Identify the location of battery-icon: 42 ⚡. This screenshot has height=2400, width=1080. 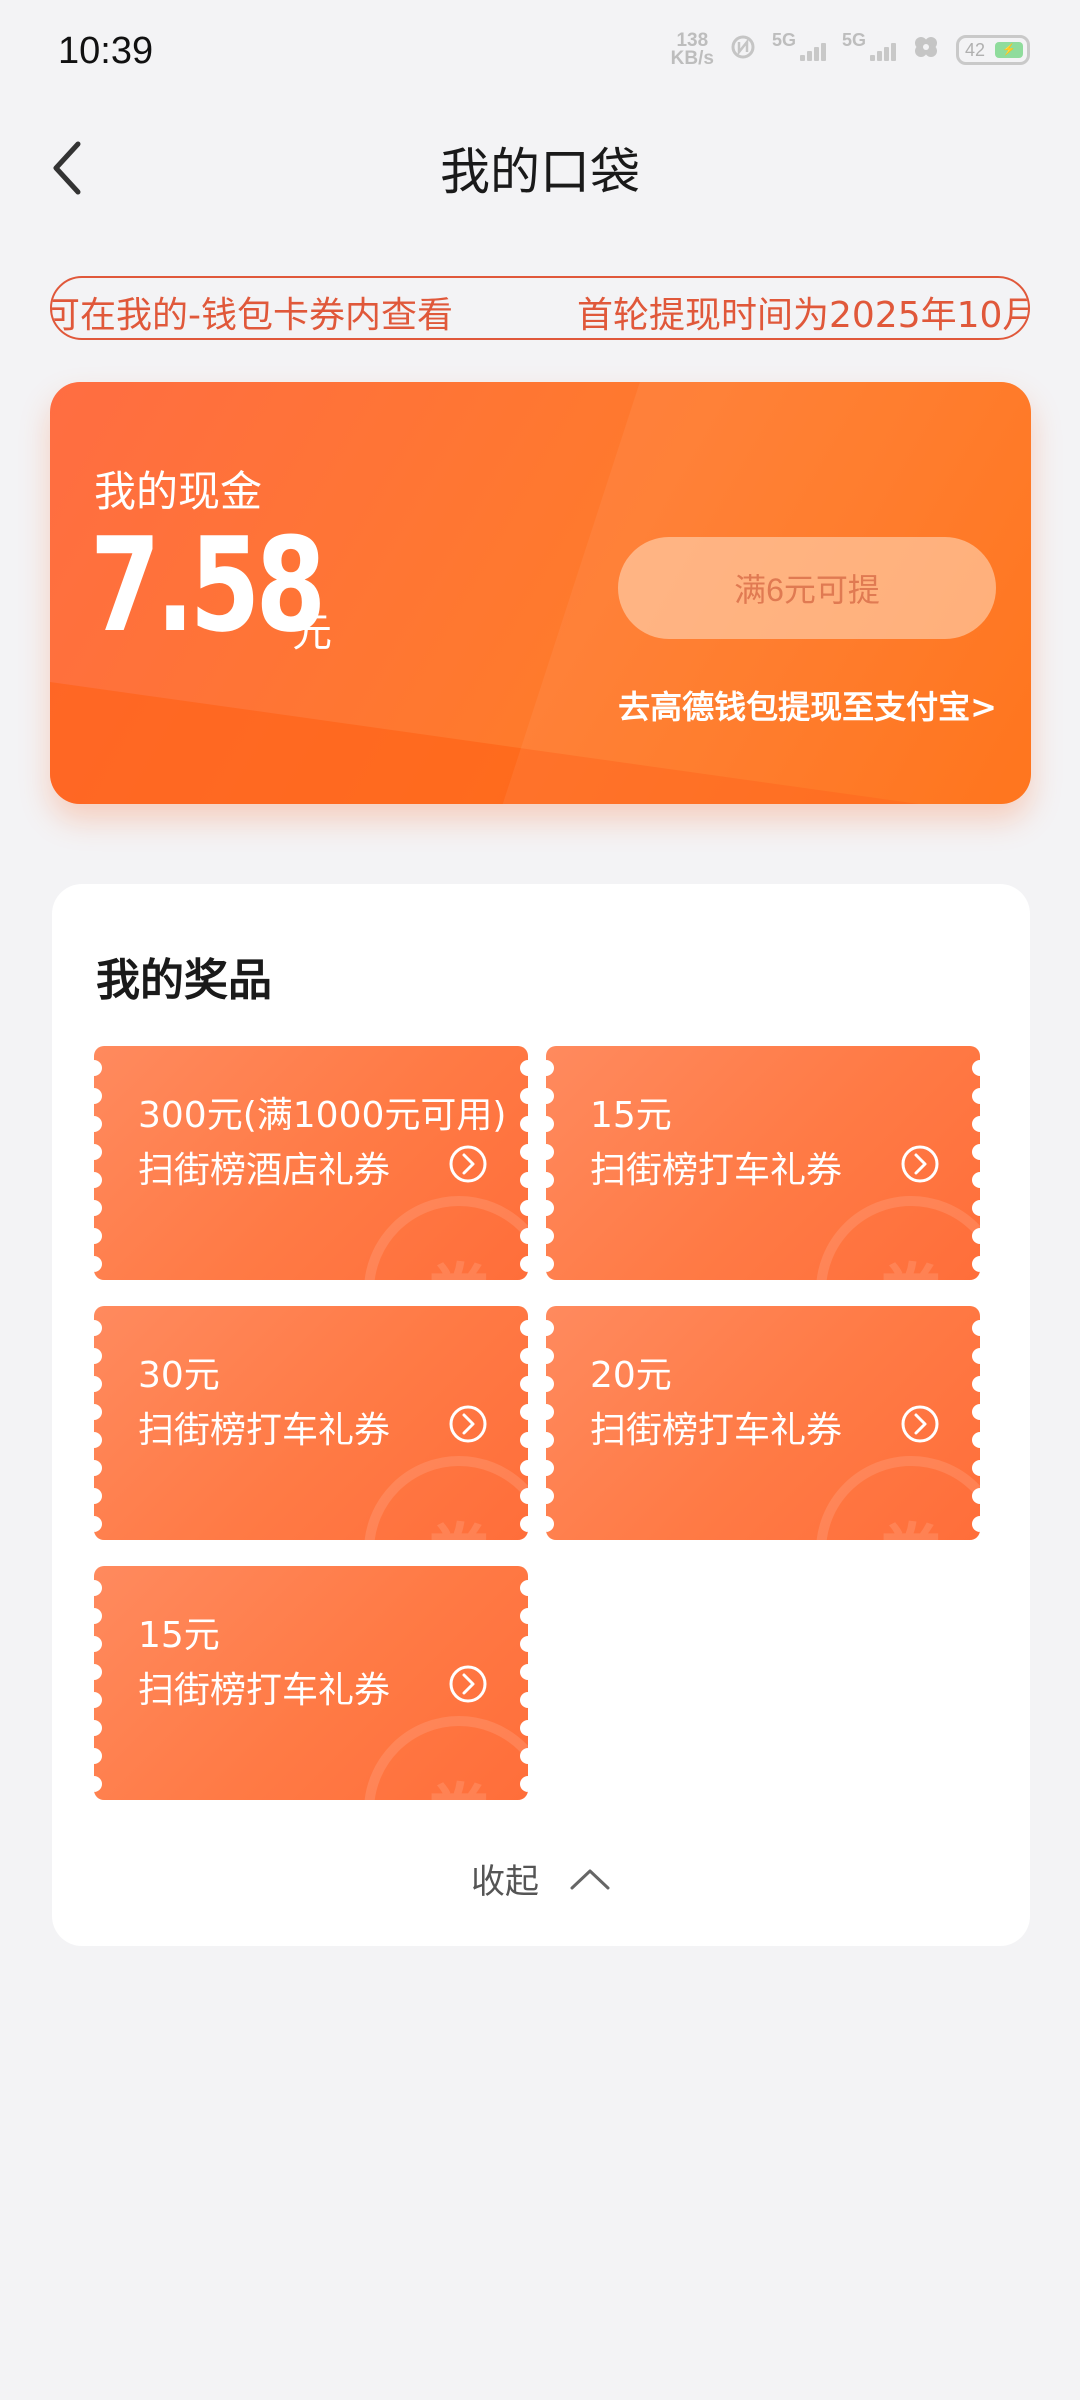
(993, 50).